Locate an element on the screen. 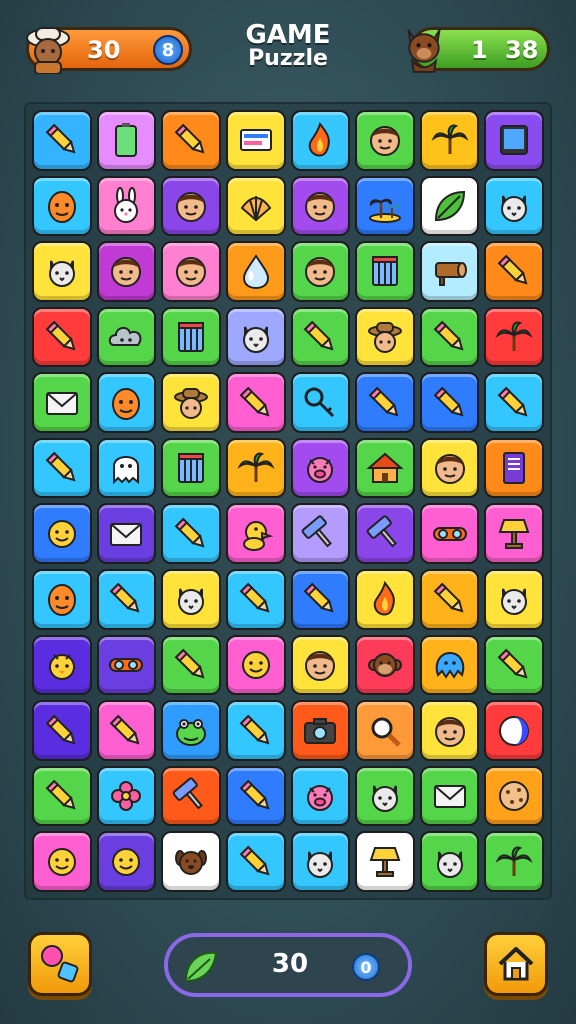 The image size is (576, 1024). board-tile-r2-c8 is located at coordinates (514, 206).